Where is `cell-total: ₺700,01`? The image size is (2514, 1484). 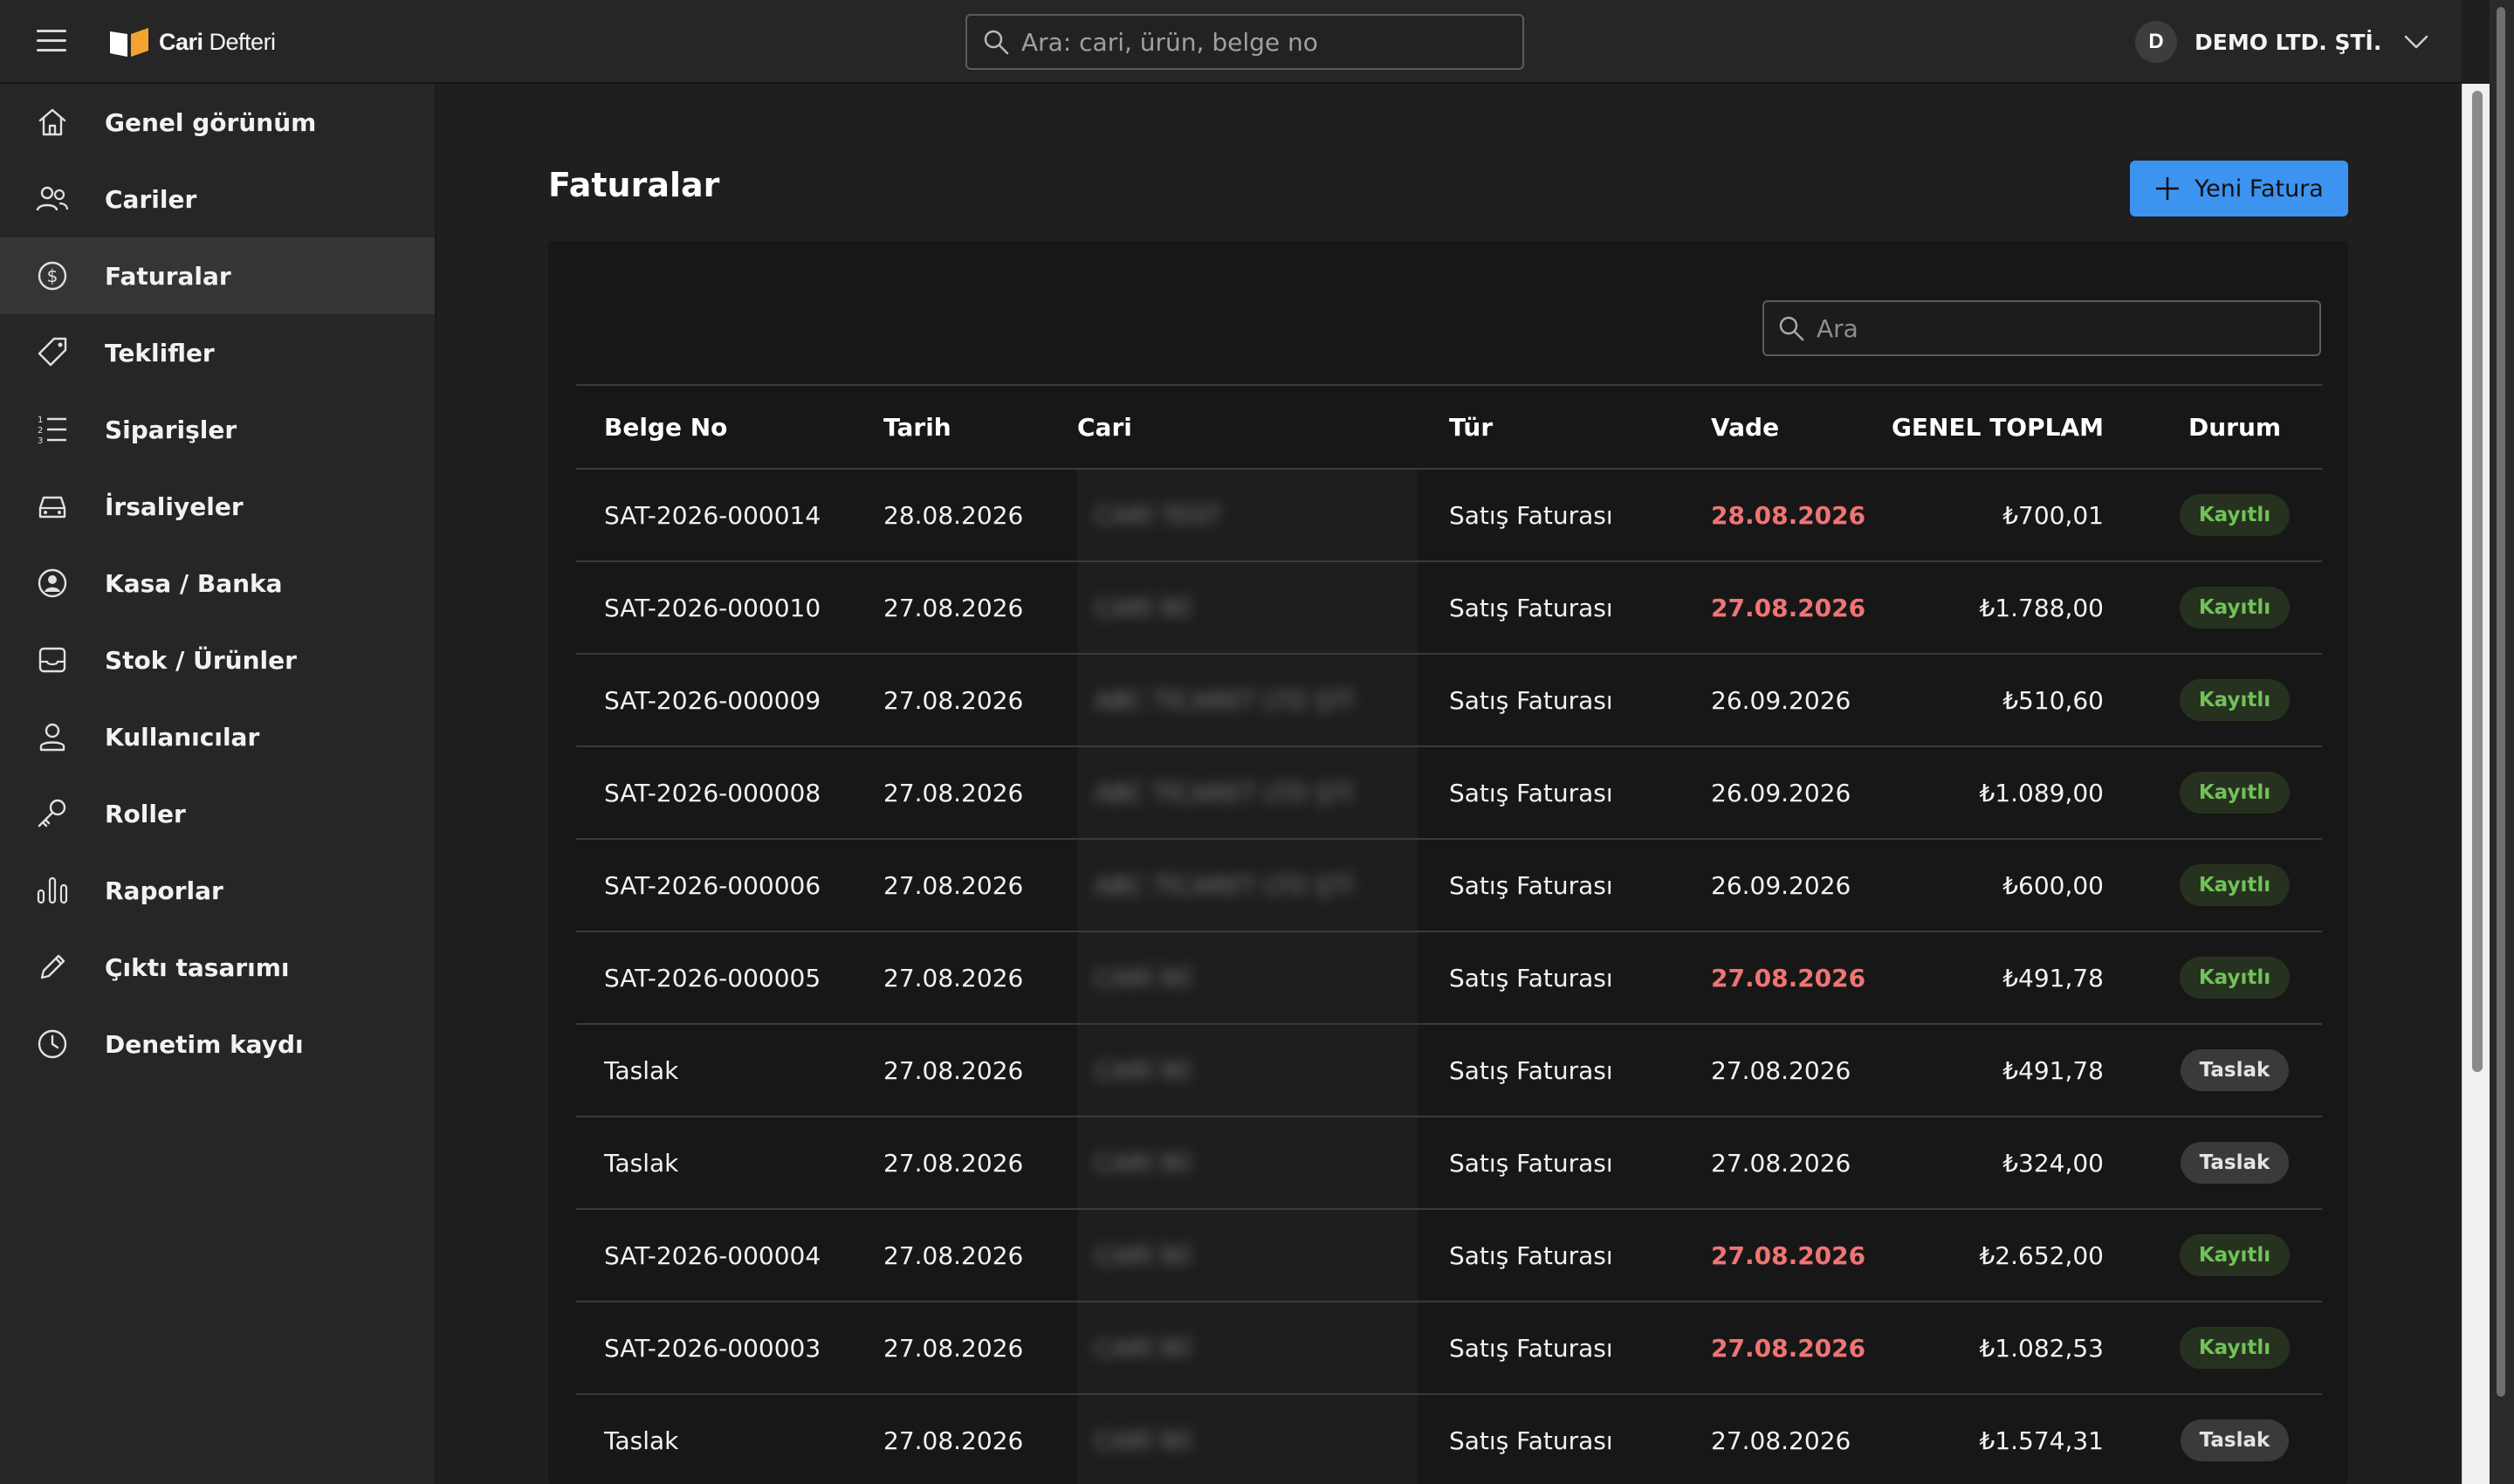 cell-total: ₺700,01 is located at coordinates (2053, 515).